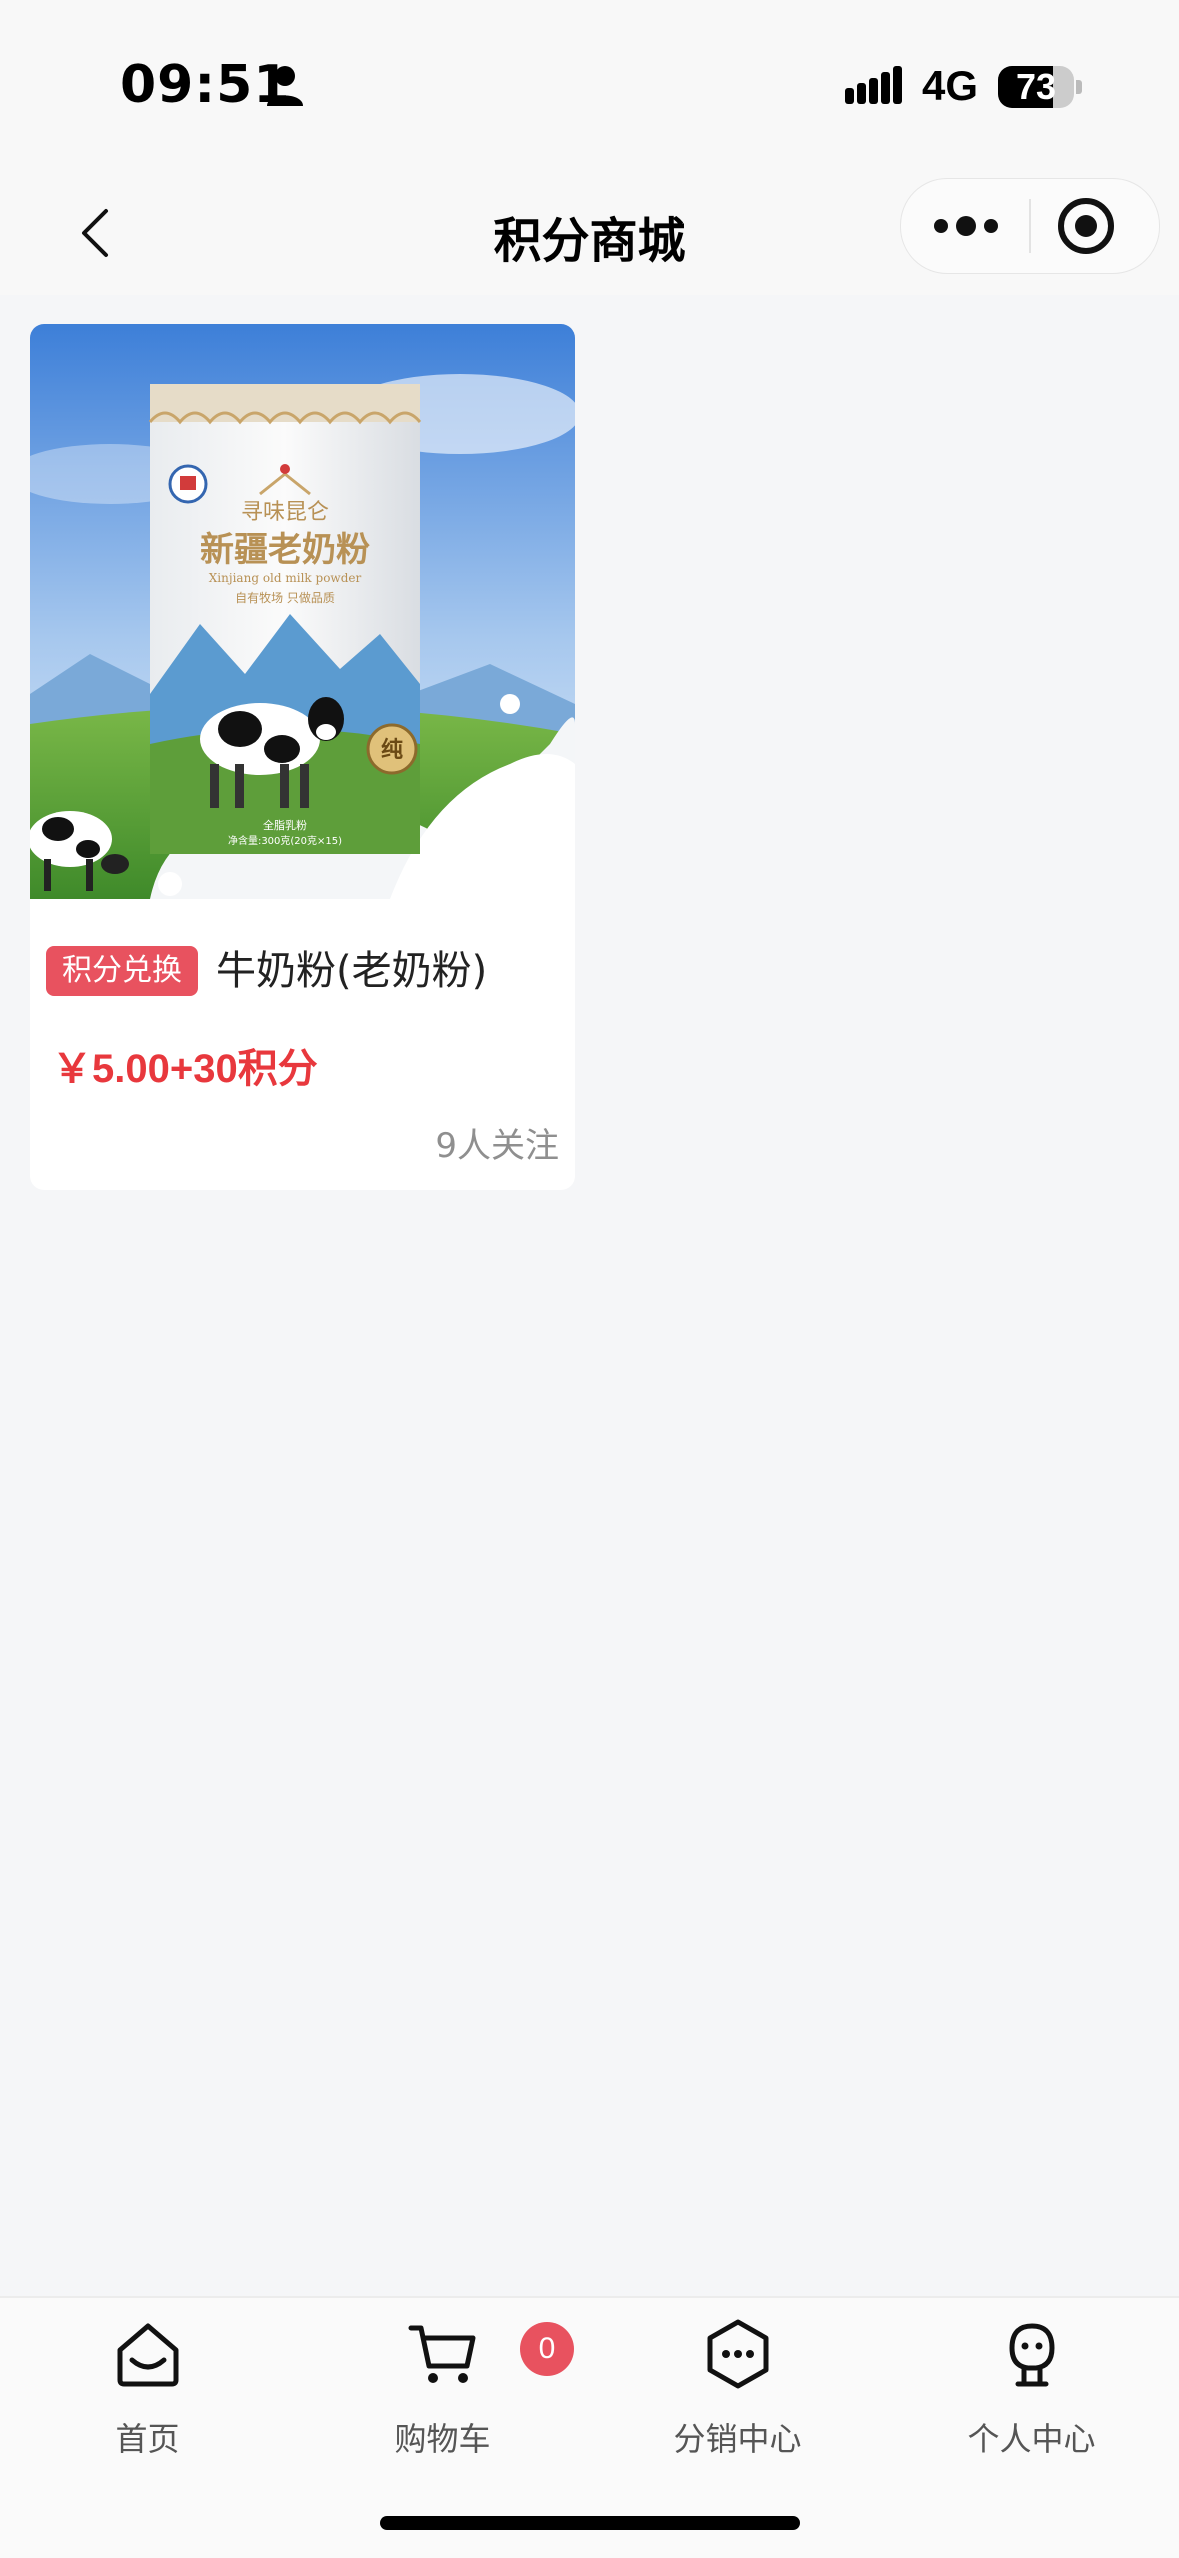 This screenshot has height=2558, width=1179. I want to click on product-name: 牛奶粉(老奶粉), so click(351, 967).